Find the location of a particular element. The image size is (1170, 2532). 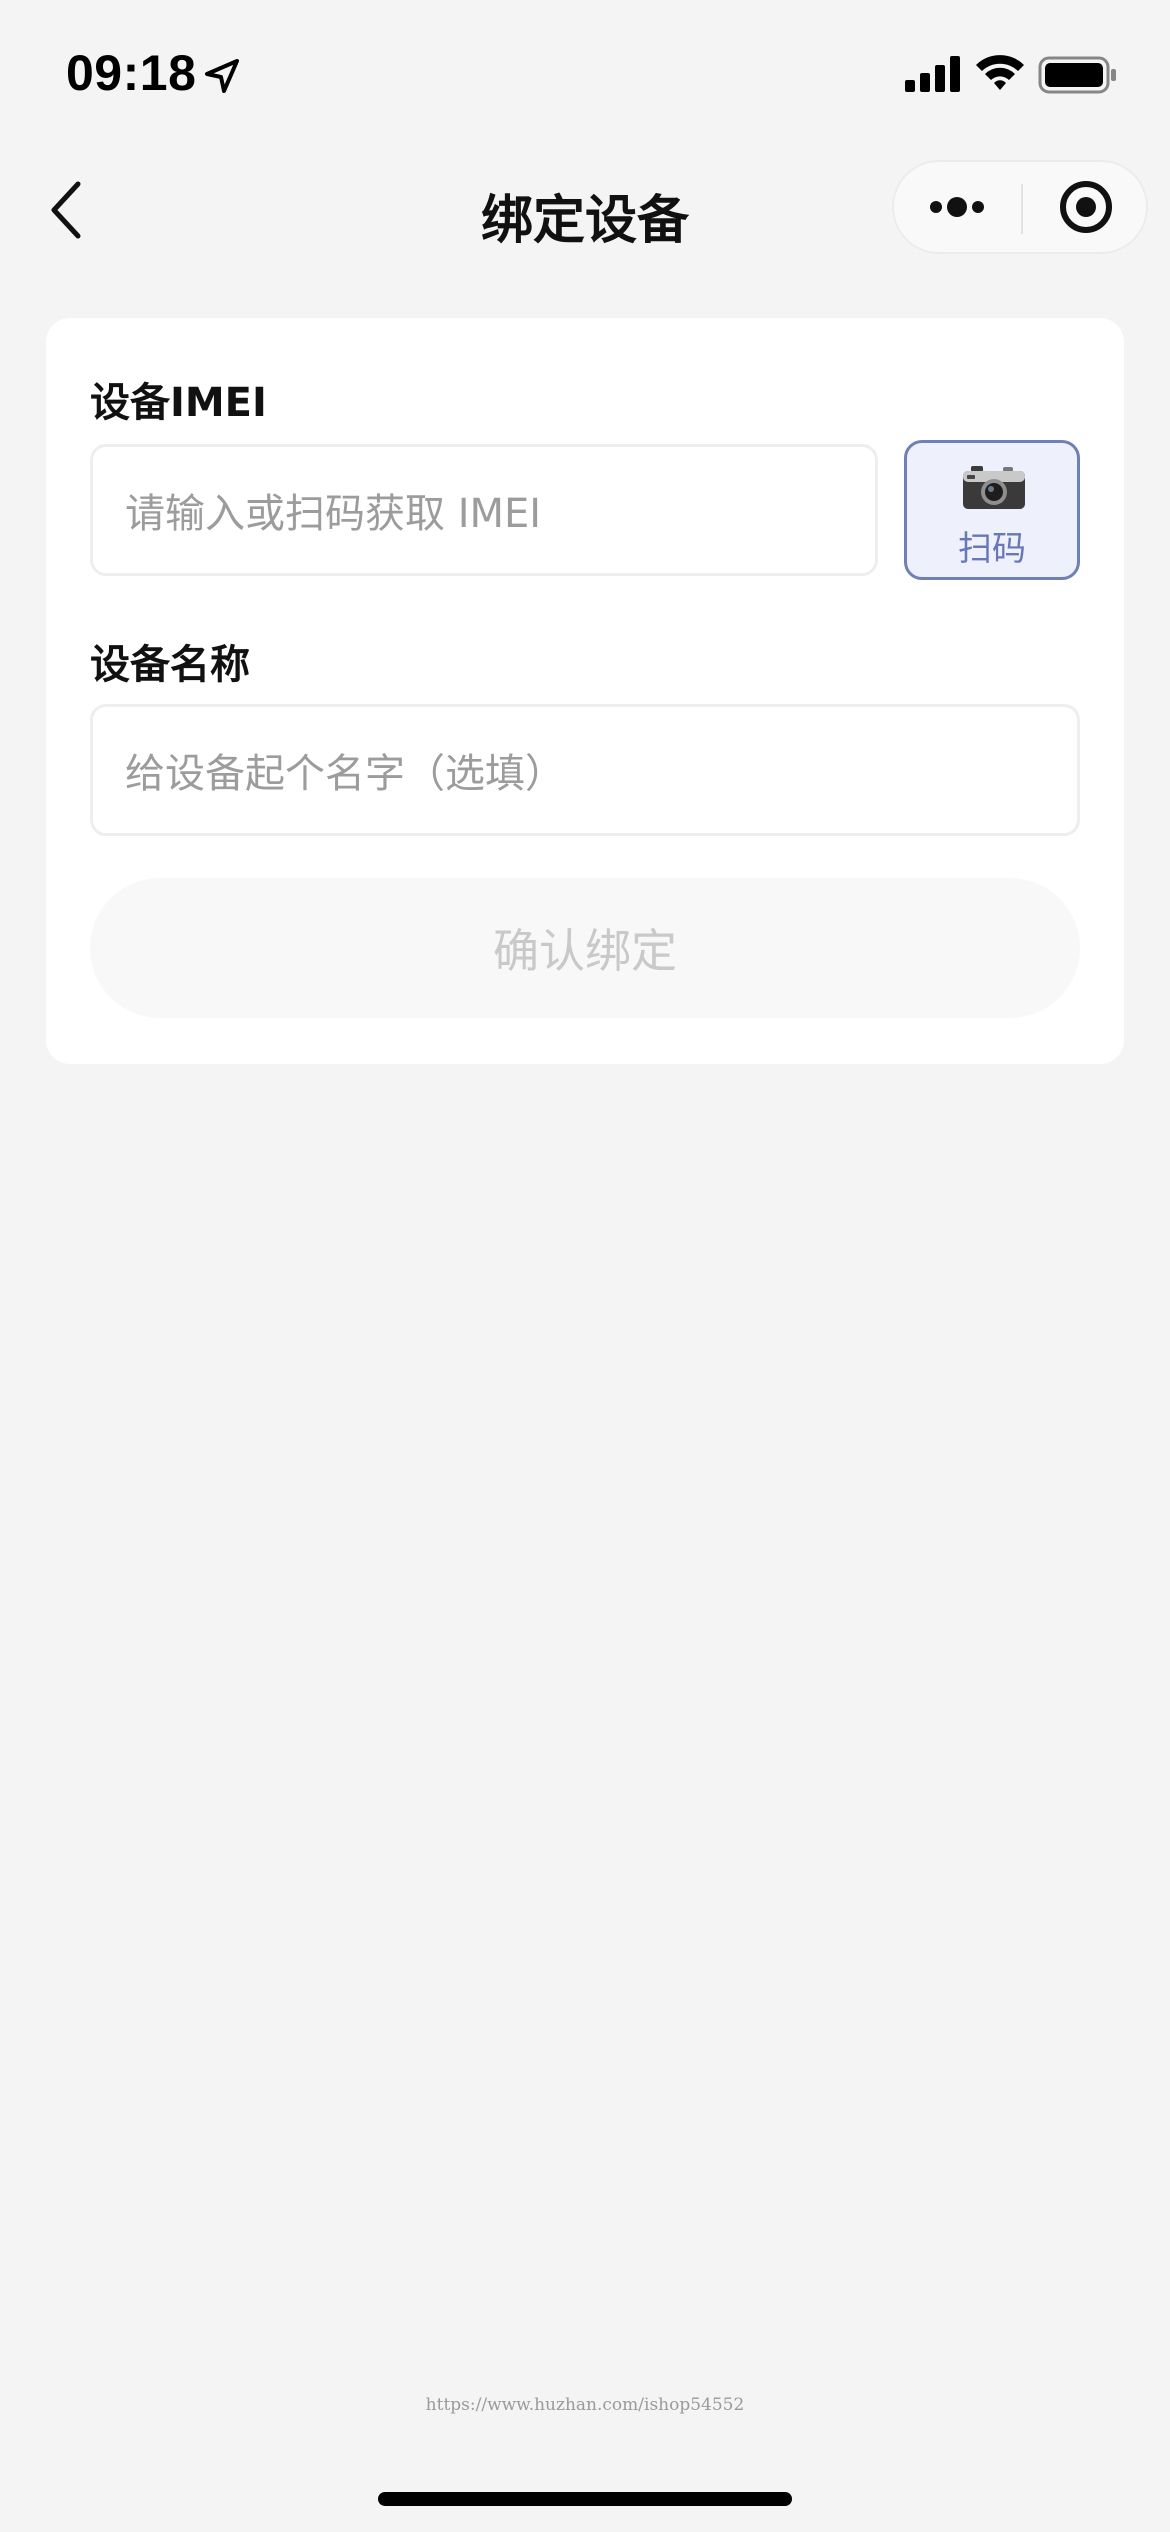

imei-label: 设备IMEI is located at coordinates (178, 403).